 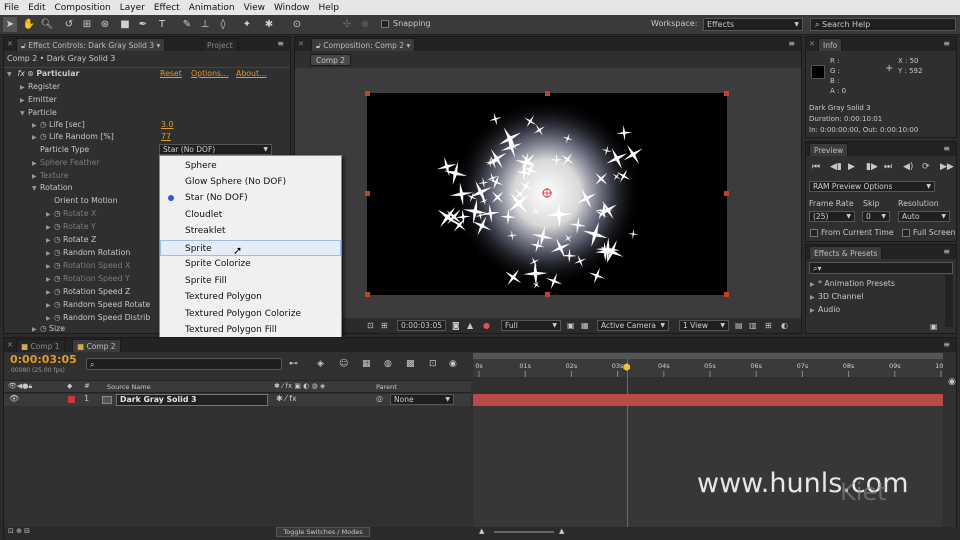 What do you see at coordinates (250, 215) in the screenshot?
I see `menu-item-cloudlet: Cloudlet` at bounding box center [250, 215].